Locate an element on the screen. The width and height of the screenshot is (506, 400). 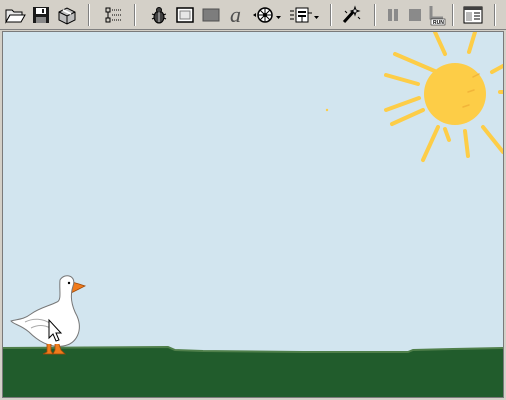
open-folder-button is located at coordinates (15, 15).